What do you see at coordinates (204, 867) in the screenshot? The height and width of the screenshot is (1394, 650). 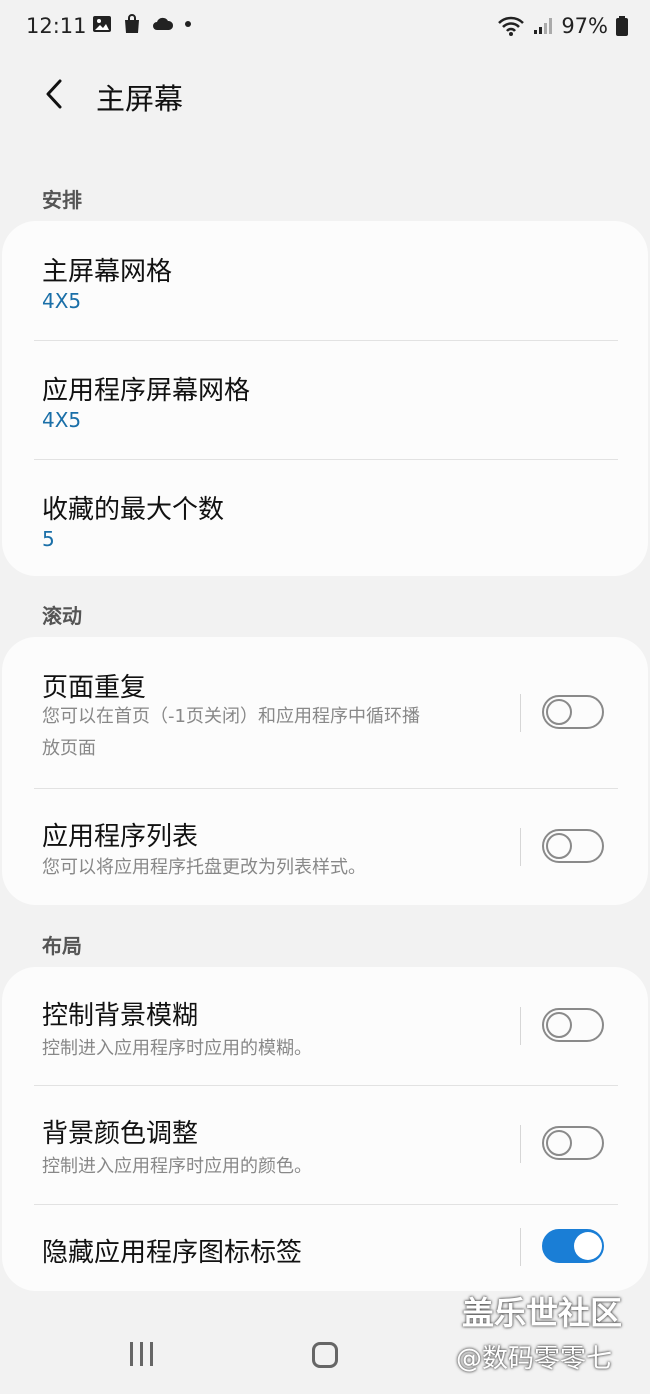 I see `setting-desc: 您可以将应用程序托盘更改为列表样式。` at bounding box center [204, 867].